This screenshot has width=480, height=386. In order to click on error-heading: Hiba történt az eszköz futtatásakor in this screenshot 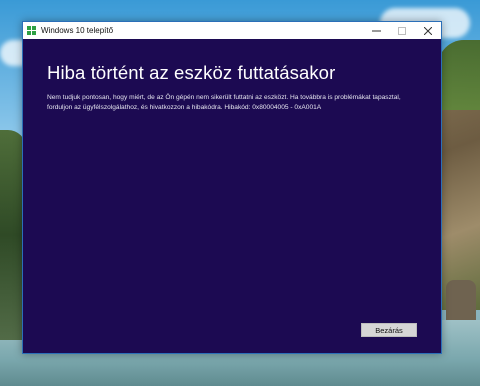, I will do `click(191, 72)`.